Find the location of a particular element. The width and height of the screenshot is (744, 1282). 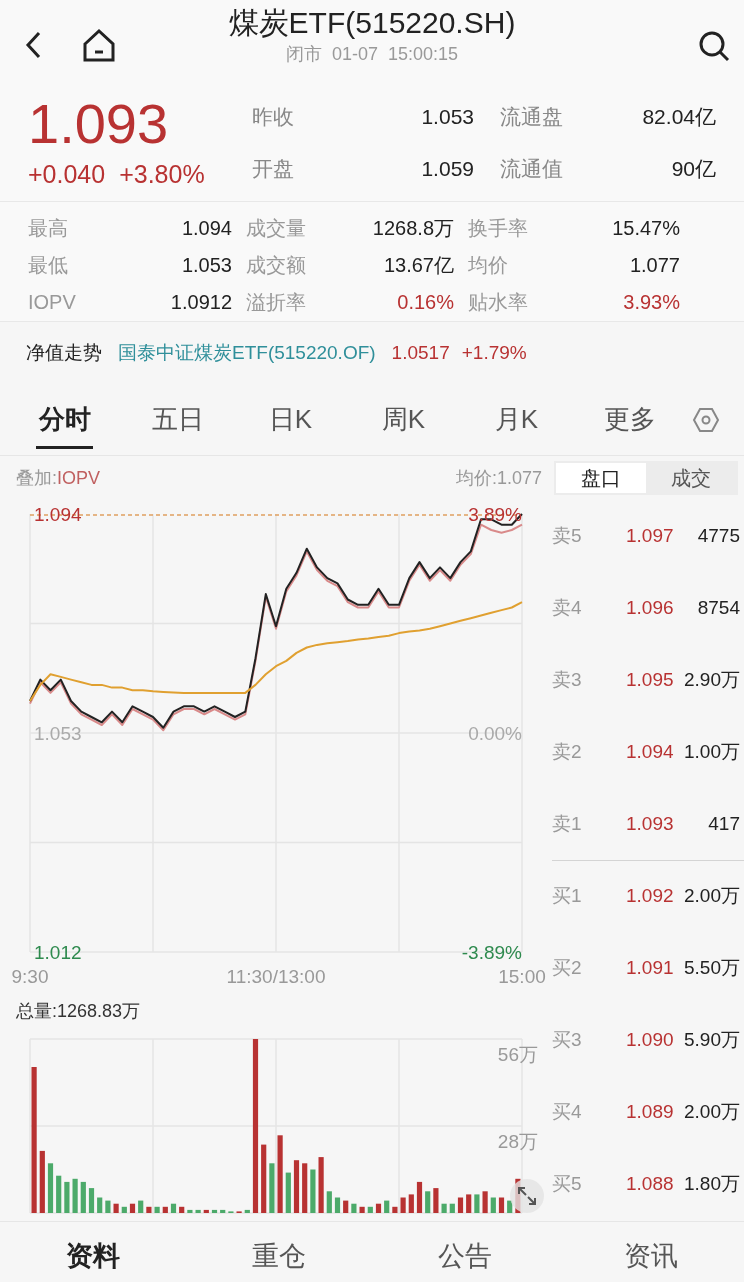

stat-label: 均价 is located at coordinates (488, 265).